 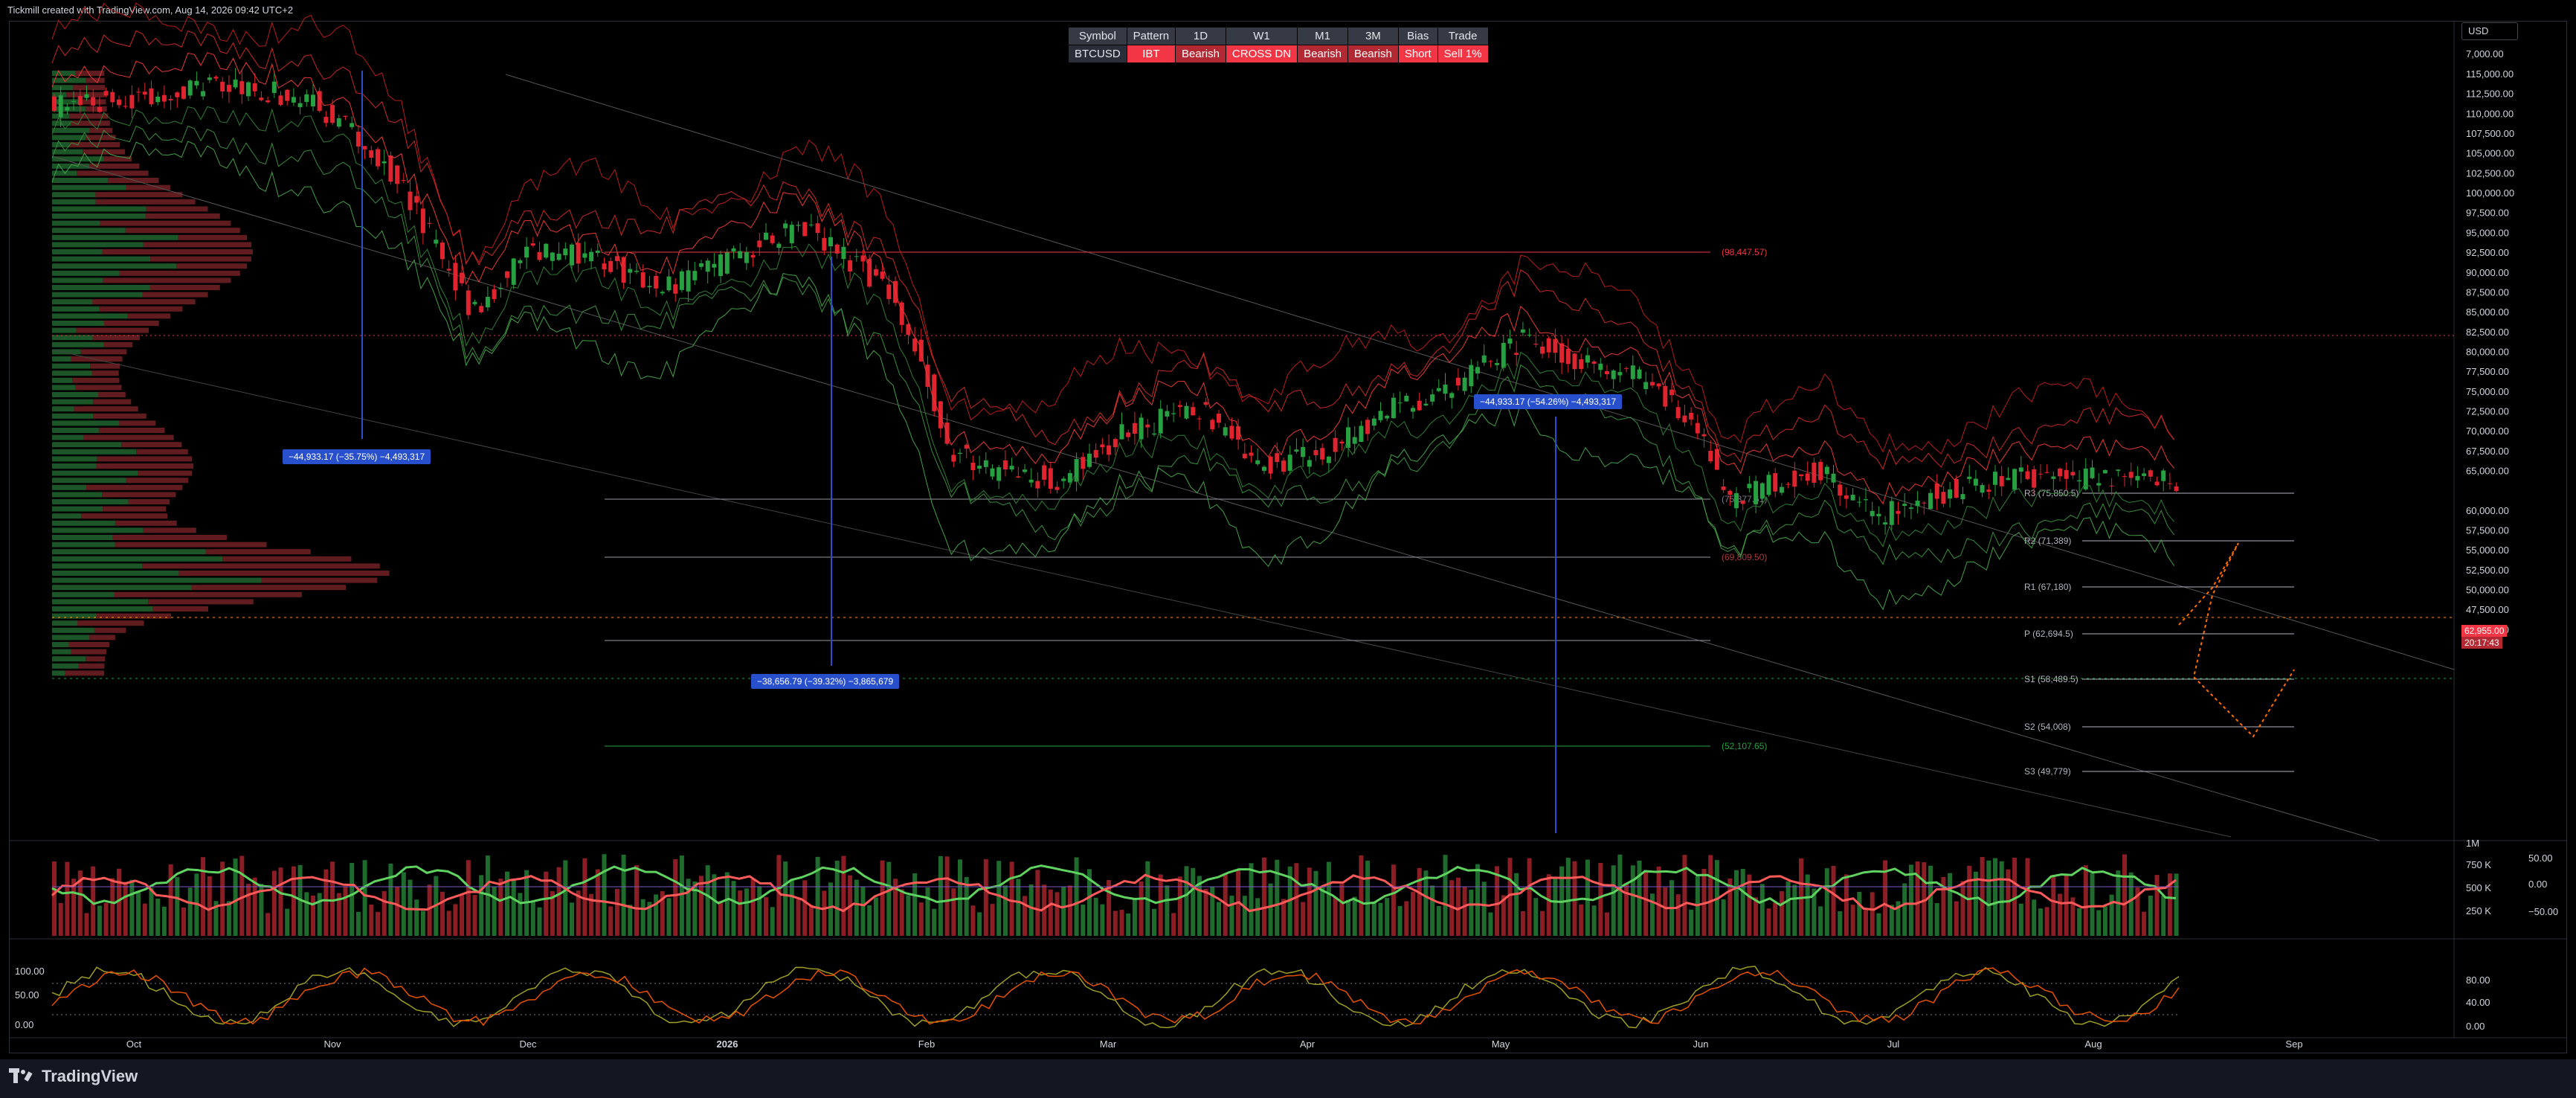 I want to click on currency-selector: USD, so click(x=2489, y=31).